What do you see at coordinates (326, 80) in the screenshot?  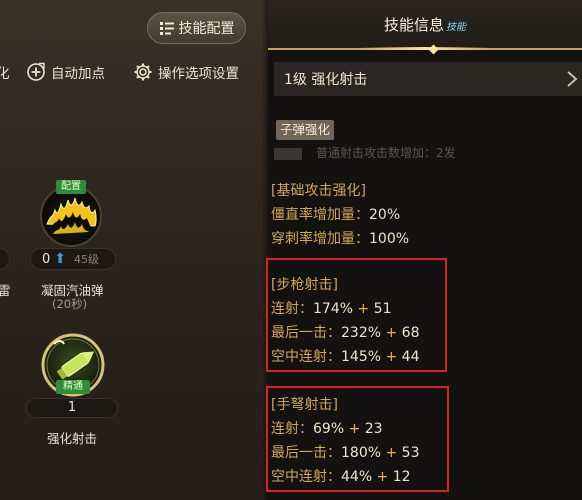 I see `selected-skill-title: 1级 强化射击` at bounding box center [326, 80].